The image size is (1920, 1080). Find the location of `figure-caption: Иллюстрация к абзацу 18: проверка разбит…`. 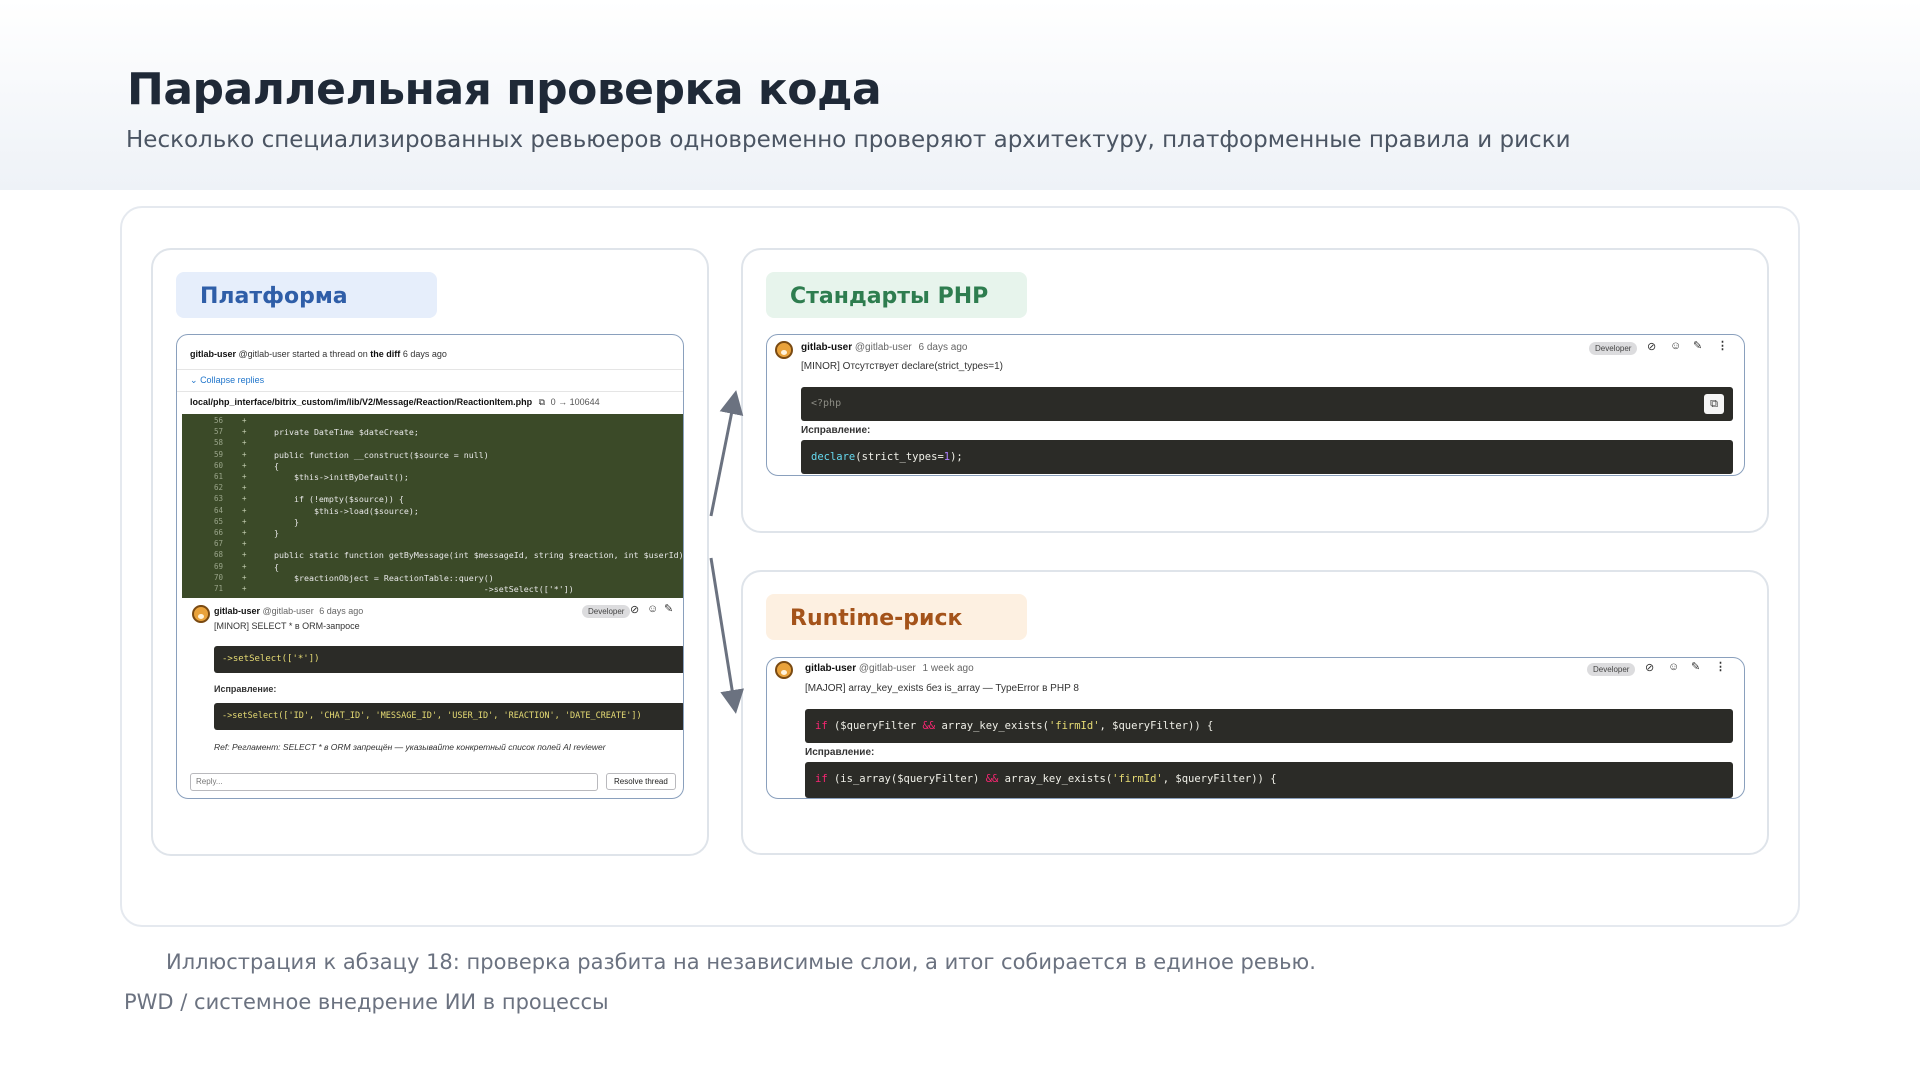

figure-caption: Иллюстрация к абзацу 18: проверка разбит… is located at coordinates (741, 962).